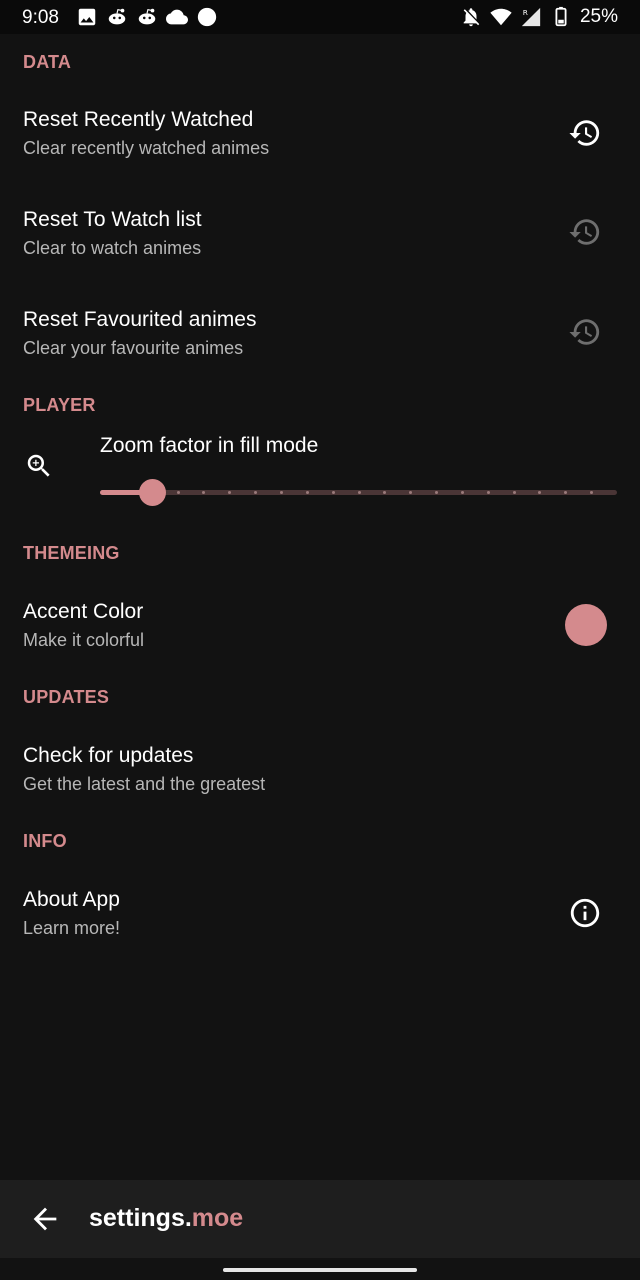 This screenshot has height=1280, width=640. Describe the element at coordinates (71, 553) in the screenshot. I see `section-header-themeing: THEMEING` at that location.